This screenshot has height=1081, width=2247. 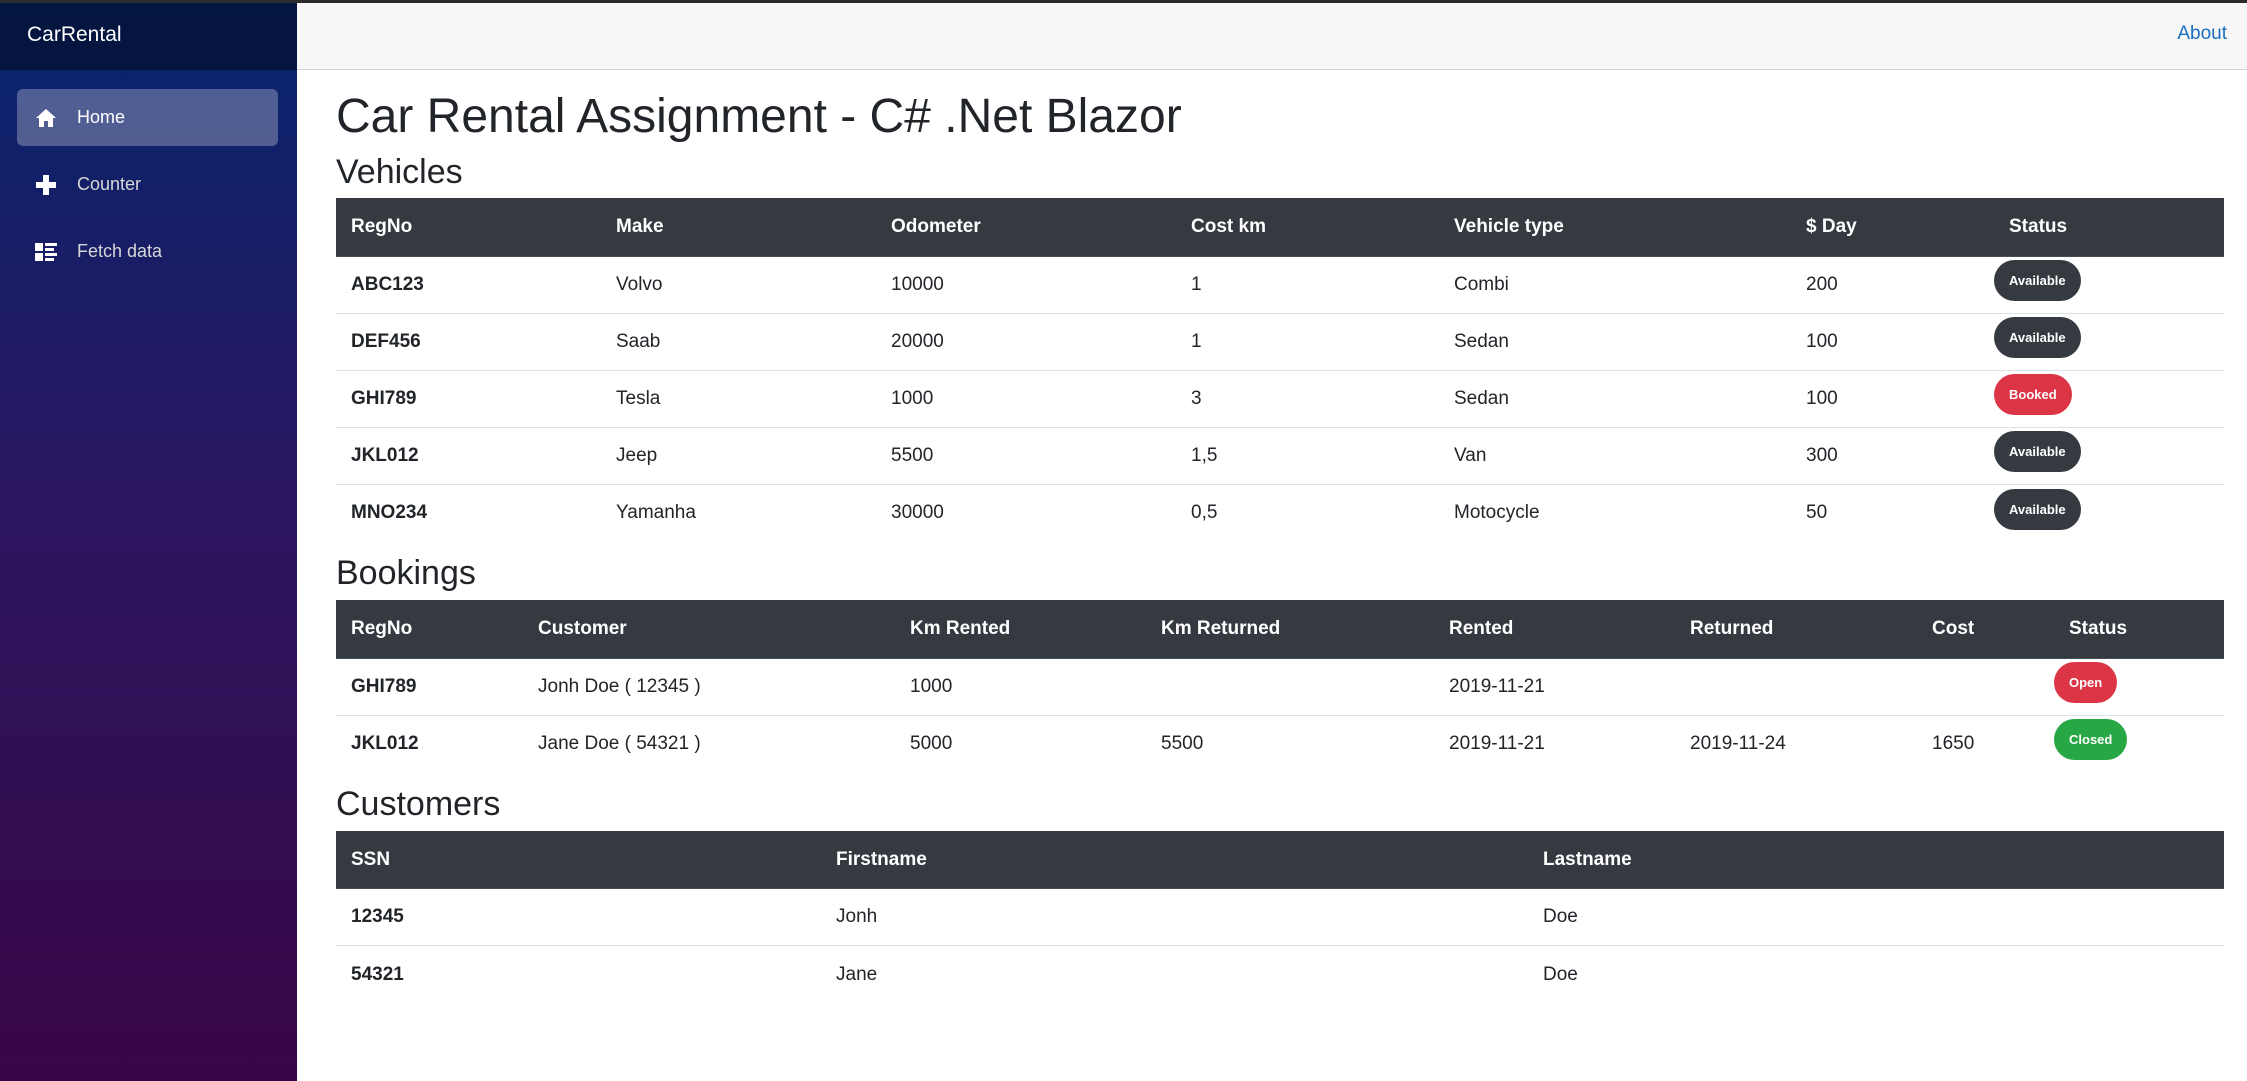 What do you see at coordinates (1481, 284) in the screenshot?
I see `vehicle-type-cell: Combi` at bounding box center [1481, 284].